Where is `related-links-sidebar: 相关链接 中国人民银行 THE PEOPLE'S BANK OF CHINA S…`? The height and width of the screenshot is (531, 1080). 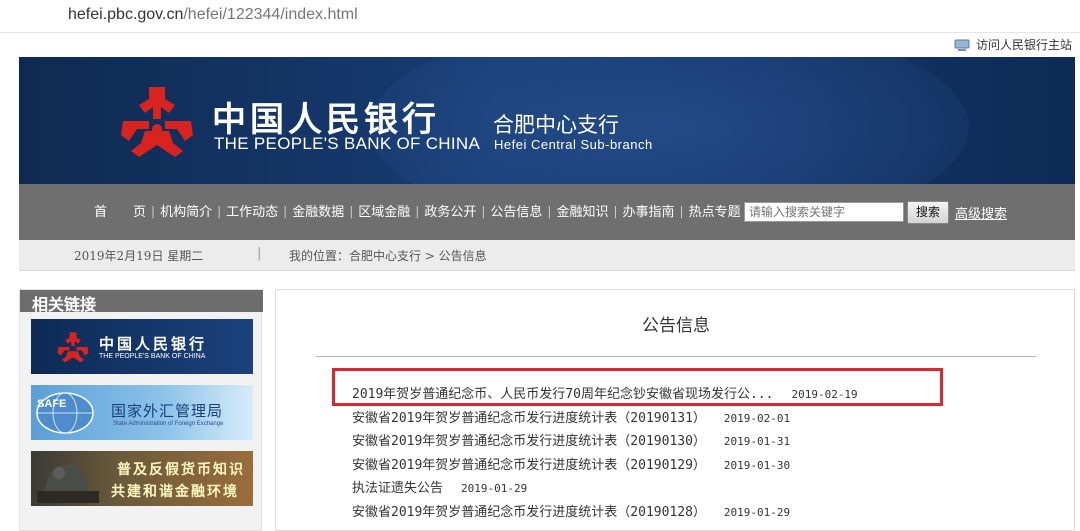 related-links-sidebar: 相关链接 中国人民银行 THE PEOPLE'S BANK OF CHINA S… is located at coordinates (141, 410).